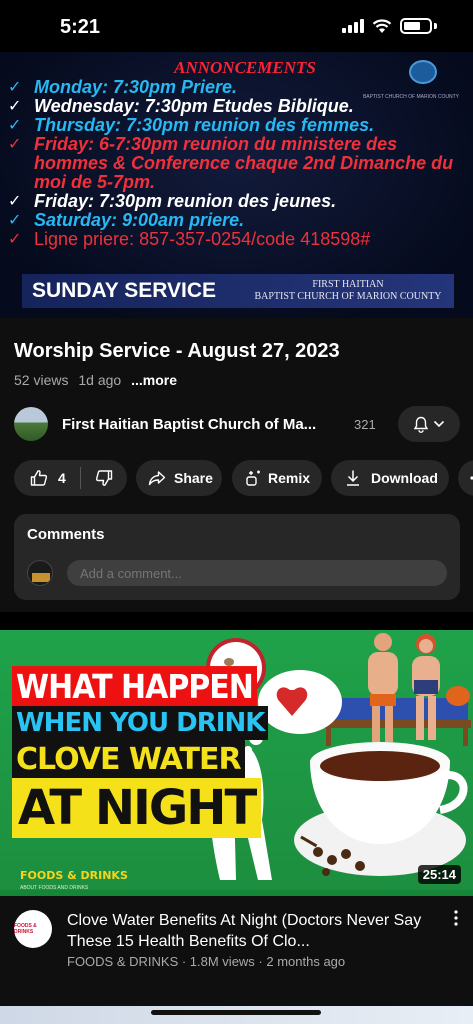 This screenshot has width=473, height=1024. I want to click on thumbs-up-icon, so click(39, 478).